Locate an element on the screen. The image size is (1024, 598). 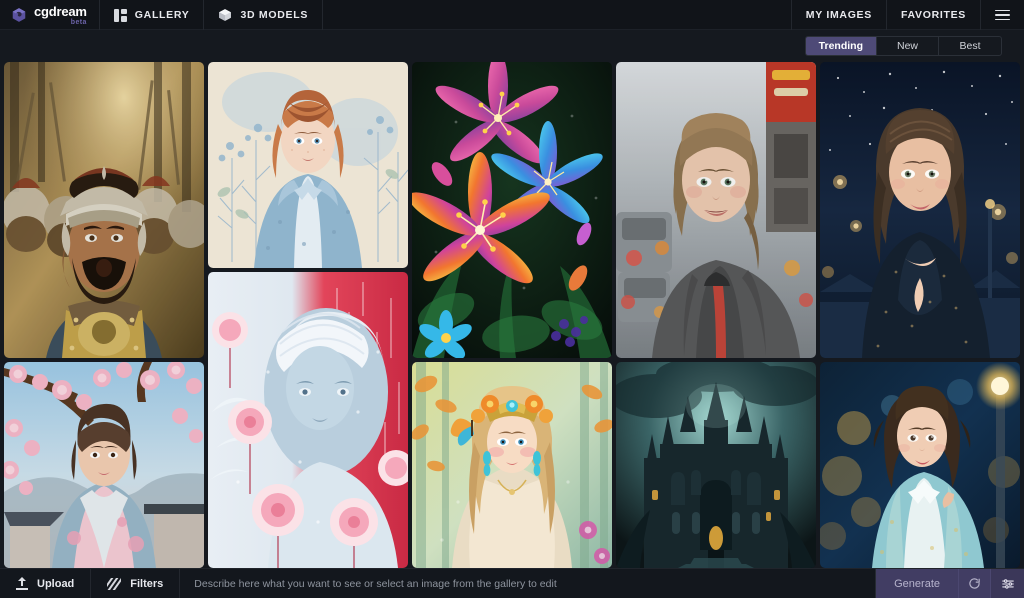
tab-best: Best is located at coordinates (970, 46).